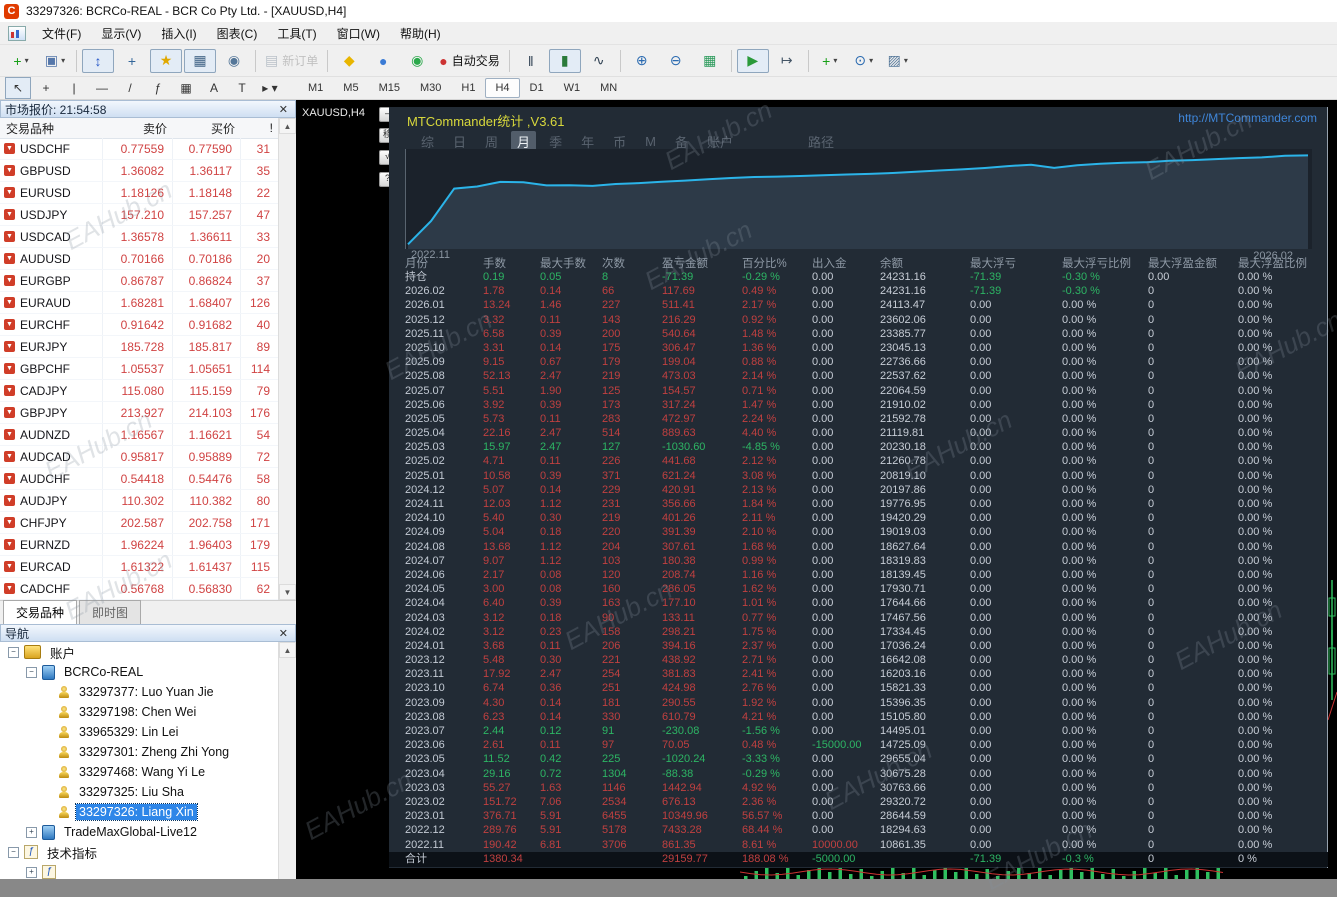 The width and height of the screenshot is (1337, 897). Describe the element at coordinates (178, 33) in the screenshot. I see `menu-2: 插入(I)` at that location.